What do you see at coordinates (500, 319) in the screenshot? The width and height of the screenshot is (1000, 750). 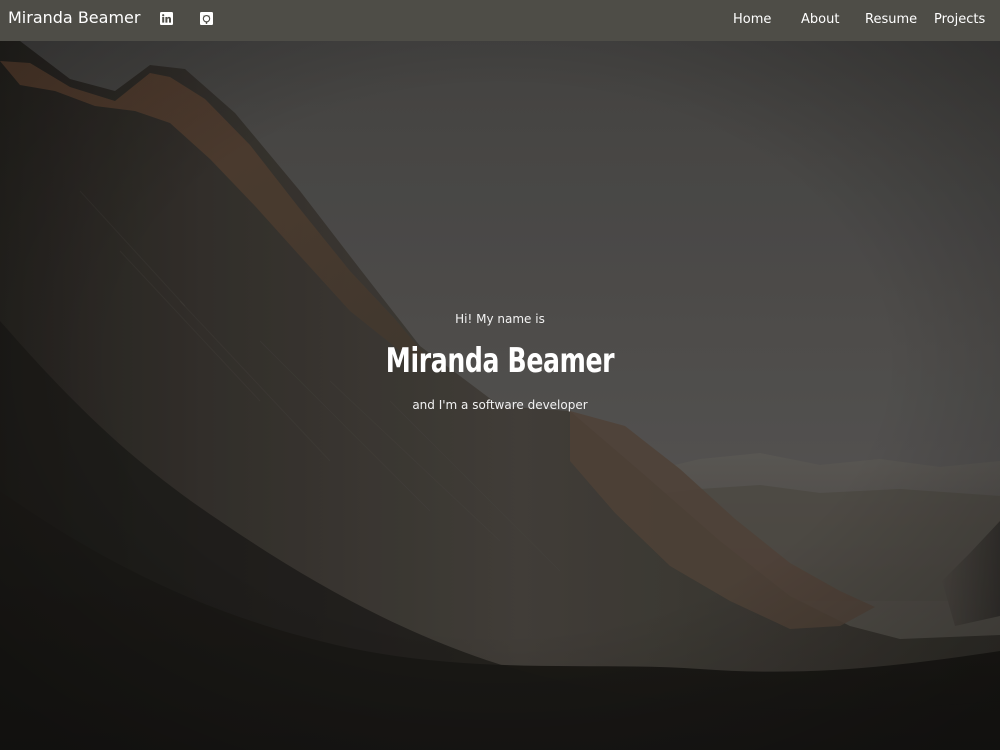 I see `hero-intro-text: Hi! My name is` at bounding box center [500, 319].